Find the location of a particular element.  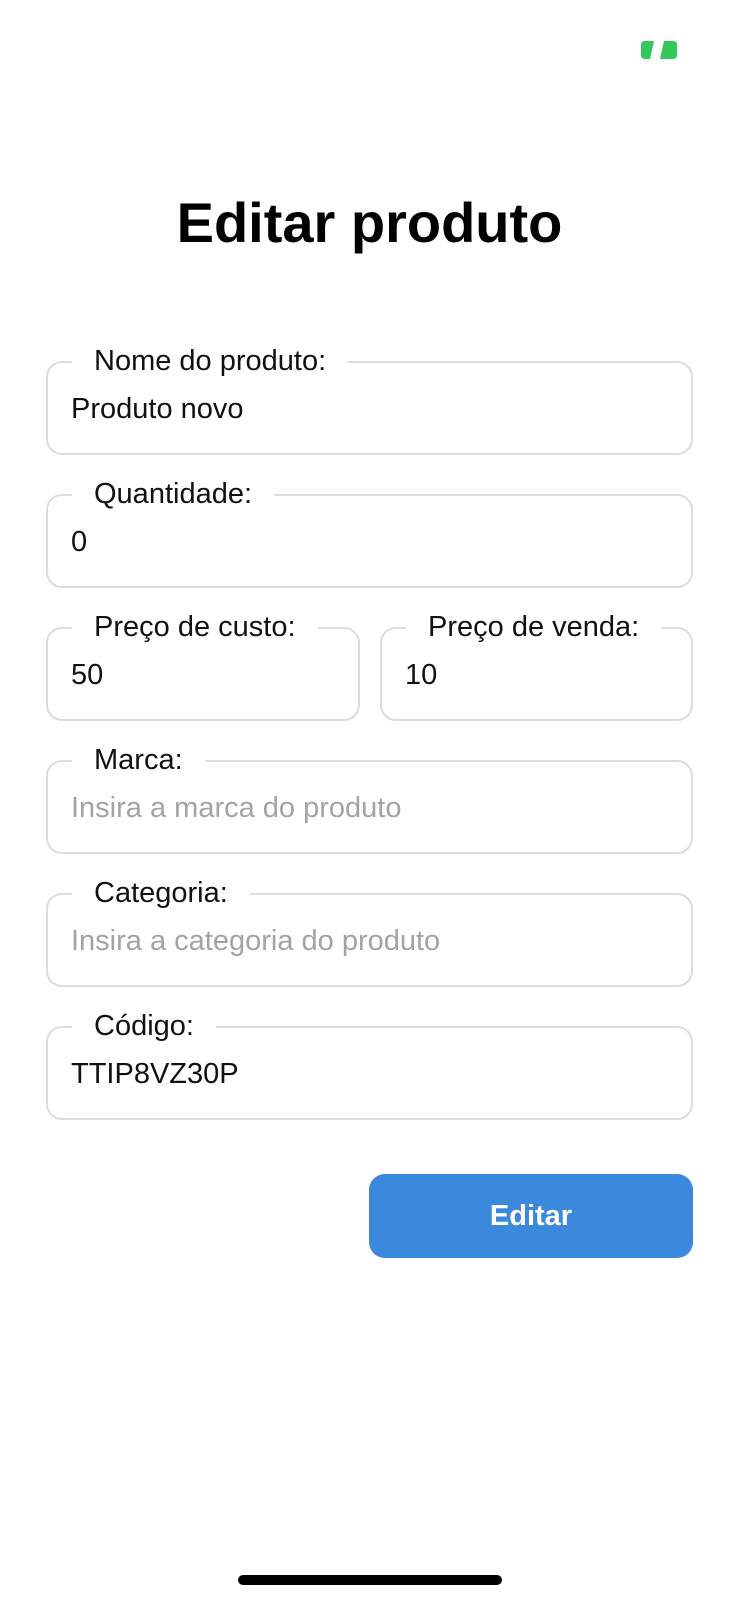

cost-price-value: 50 is located at coordinates (204, 675).